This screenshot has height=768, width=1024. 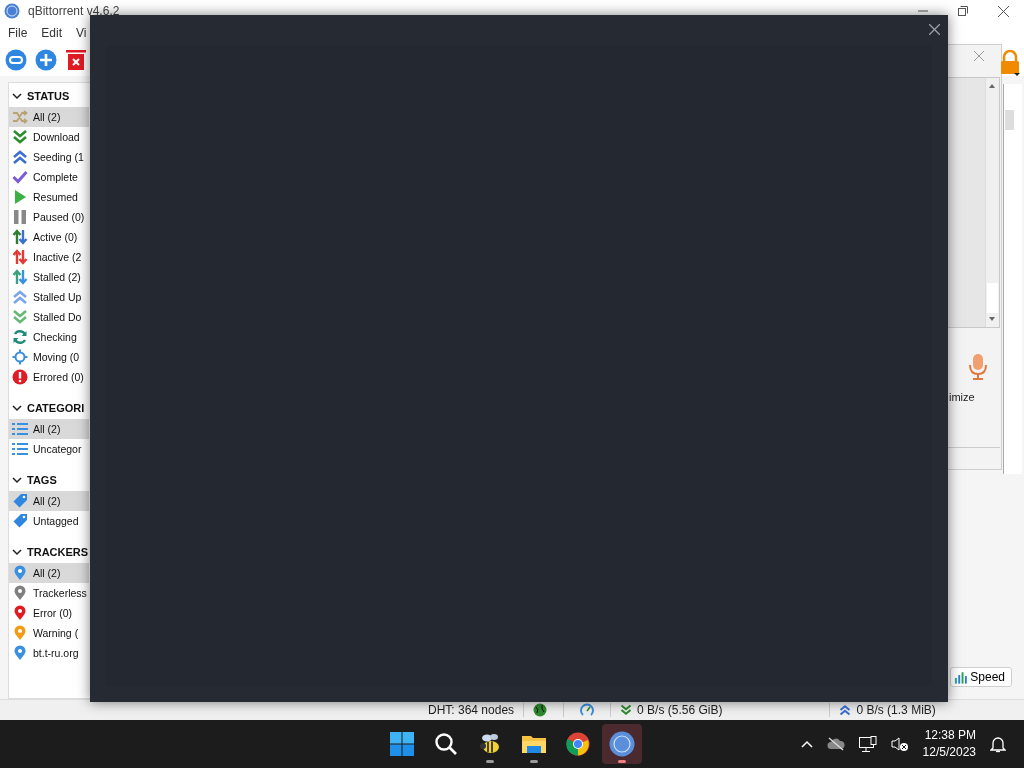 I want to click on filter-item: Moving (0, so click(x=49, y=357).